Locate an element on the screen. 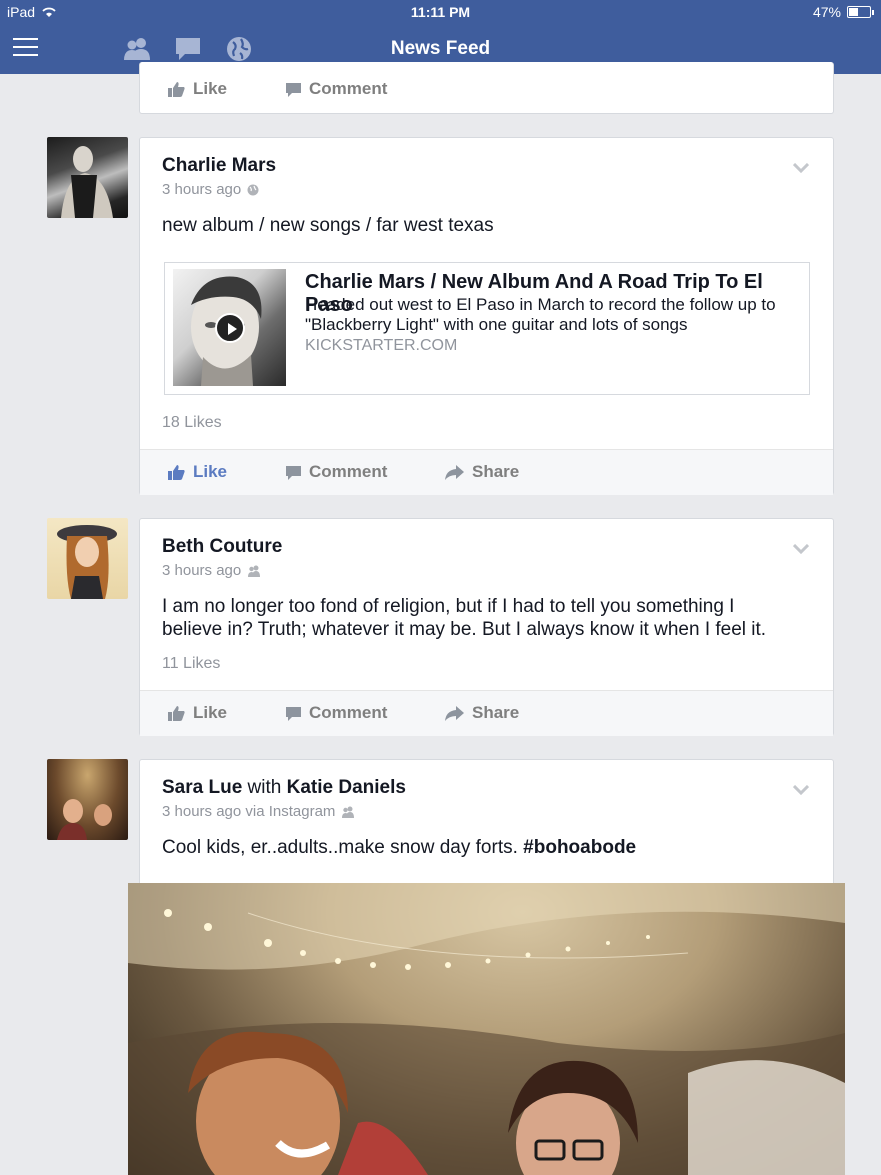  avatar-beth-couture is located at coordinates (87, 558).